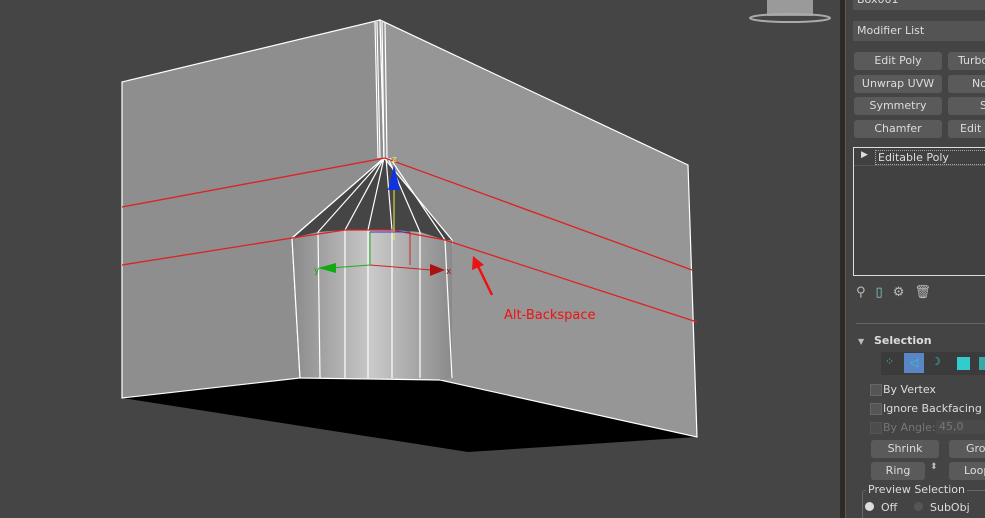 The width and height of the screenshot is (985, 518). Describe the element at coordinates (934, 467) in the screenshot. I see `ring-spinner: ⬍` at that location.